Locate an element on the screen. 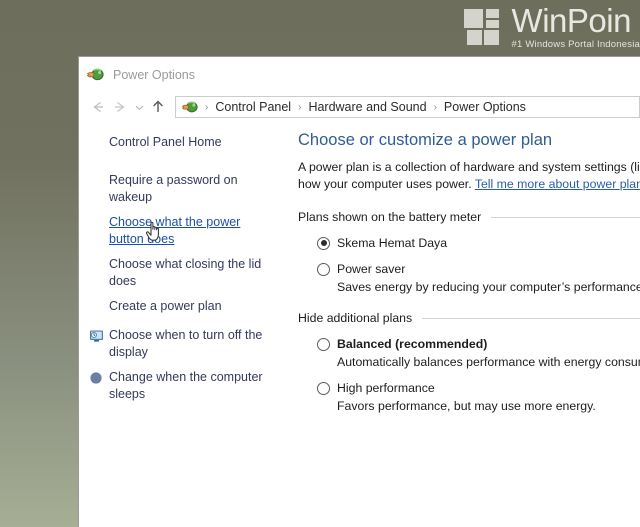  plan-name: Power saver is located at coordinates (371, 269).